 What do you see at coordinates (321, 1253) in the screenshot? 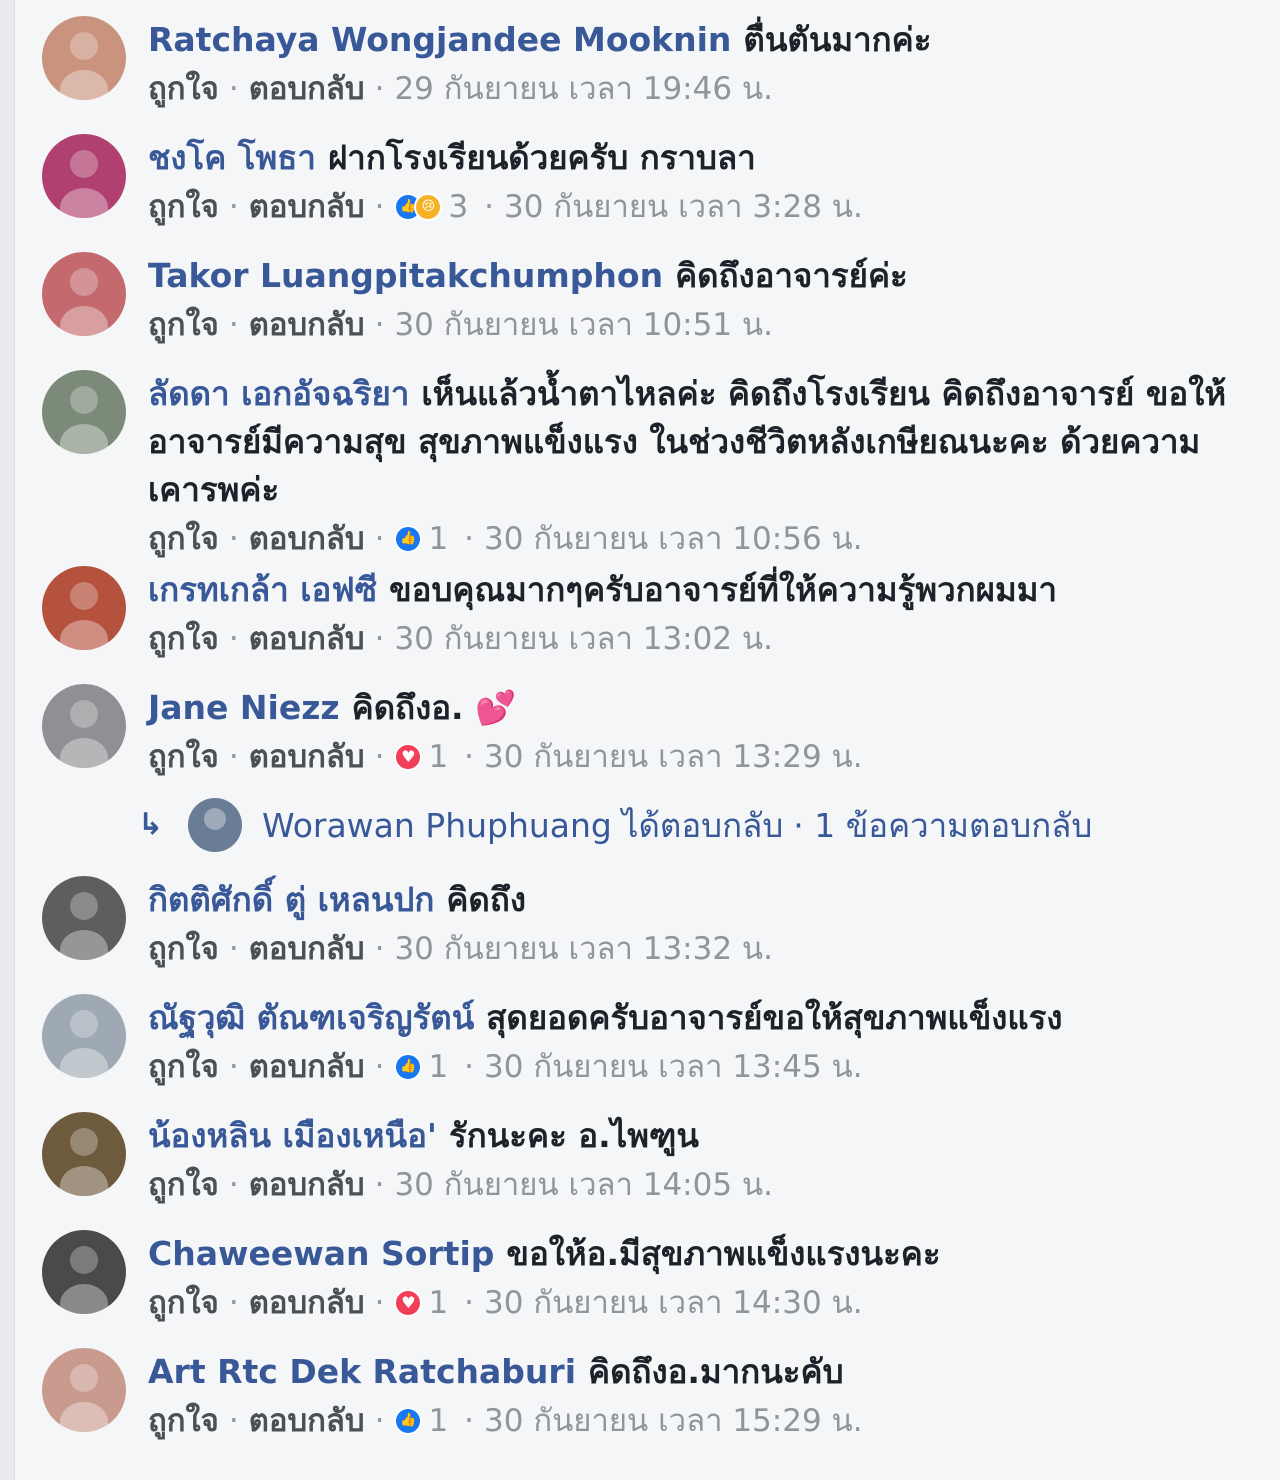
I see `comment-author-link: Chaweewan Sortip` at bounding box center [321, 1253].